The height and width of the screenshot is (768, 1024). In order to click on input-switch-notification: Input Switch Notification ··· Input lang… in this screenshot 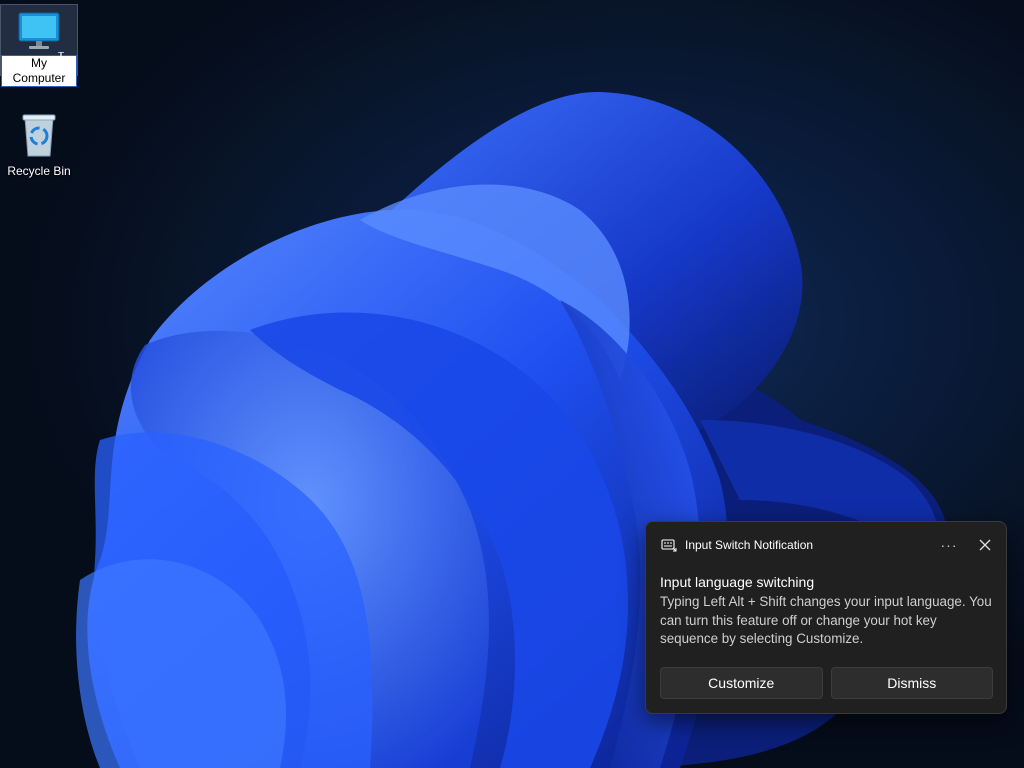, I will do `click(826, 617)`.